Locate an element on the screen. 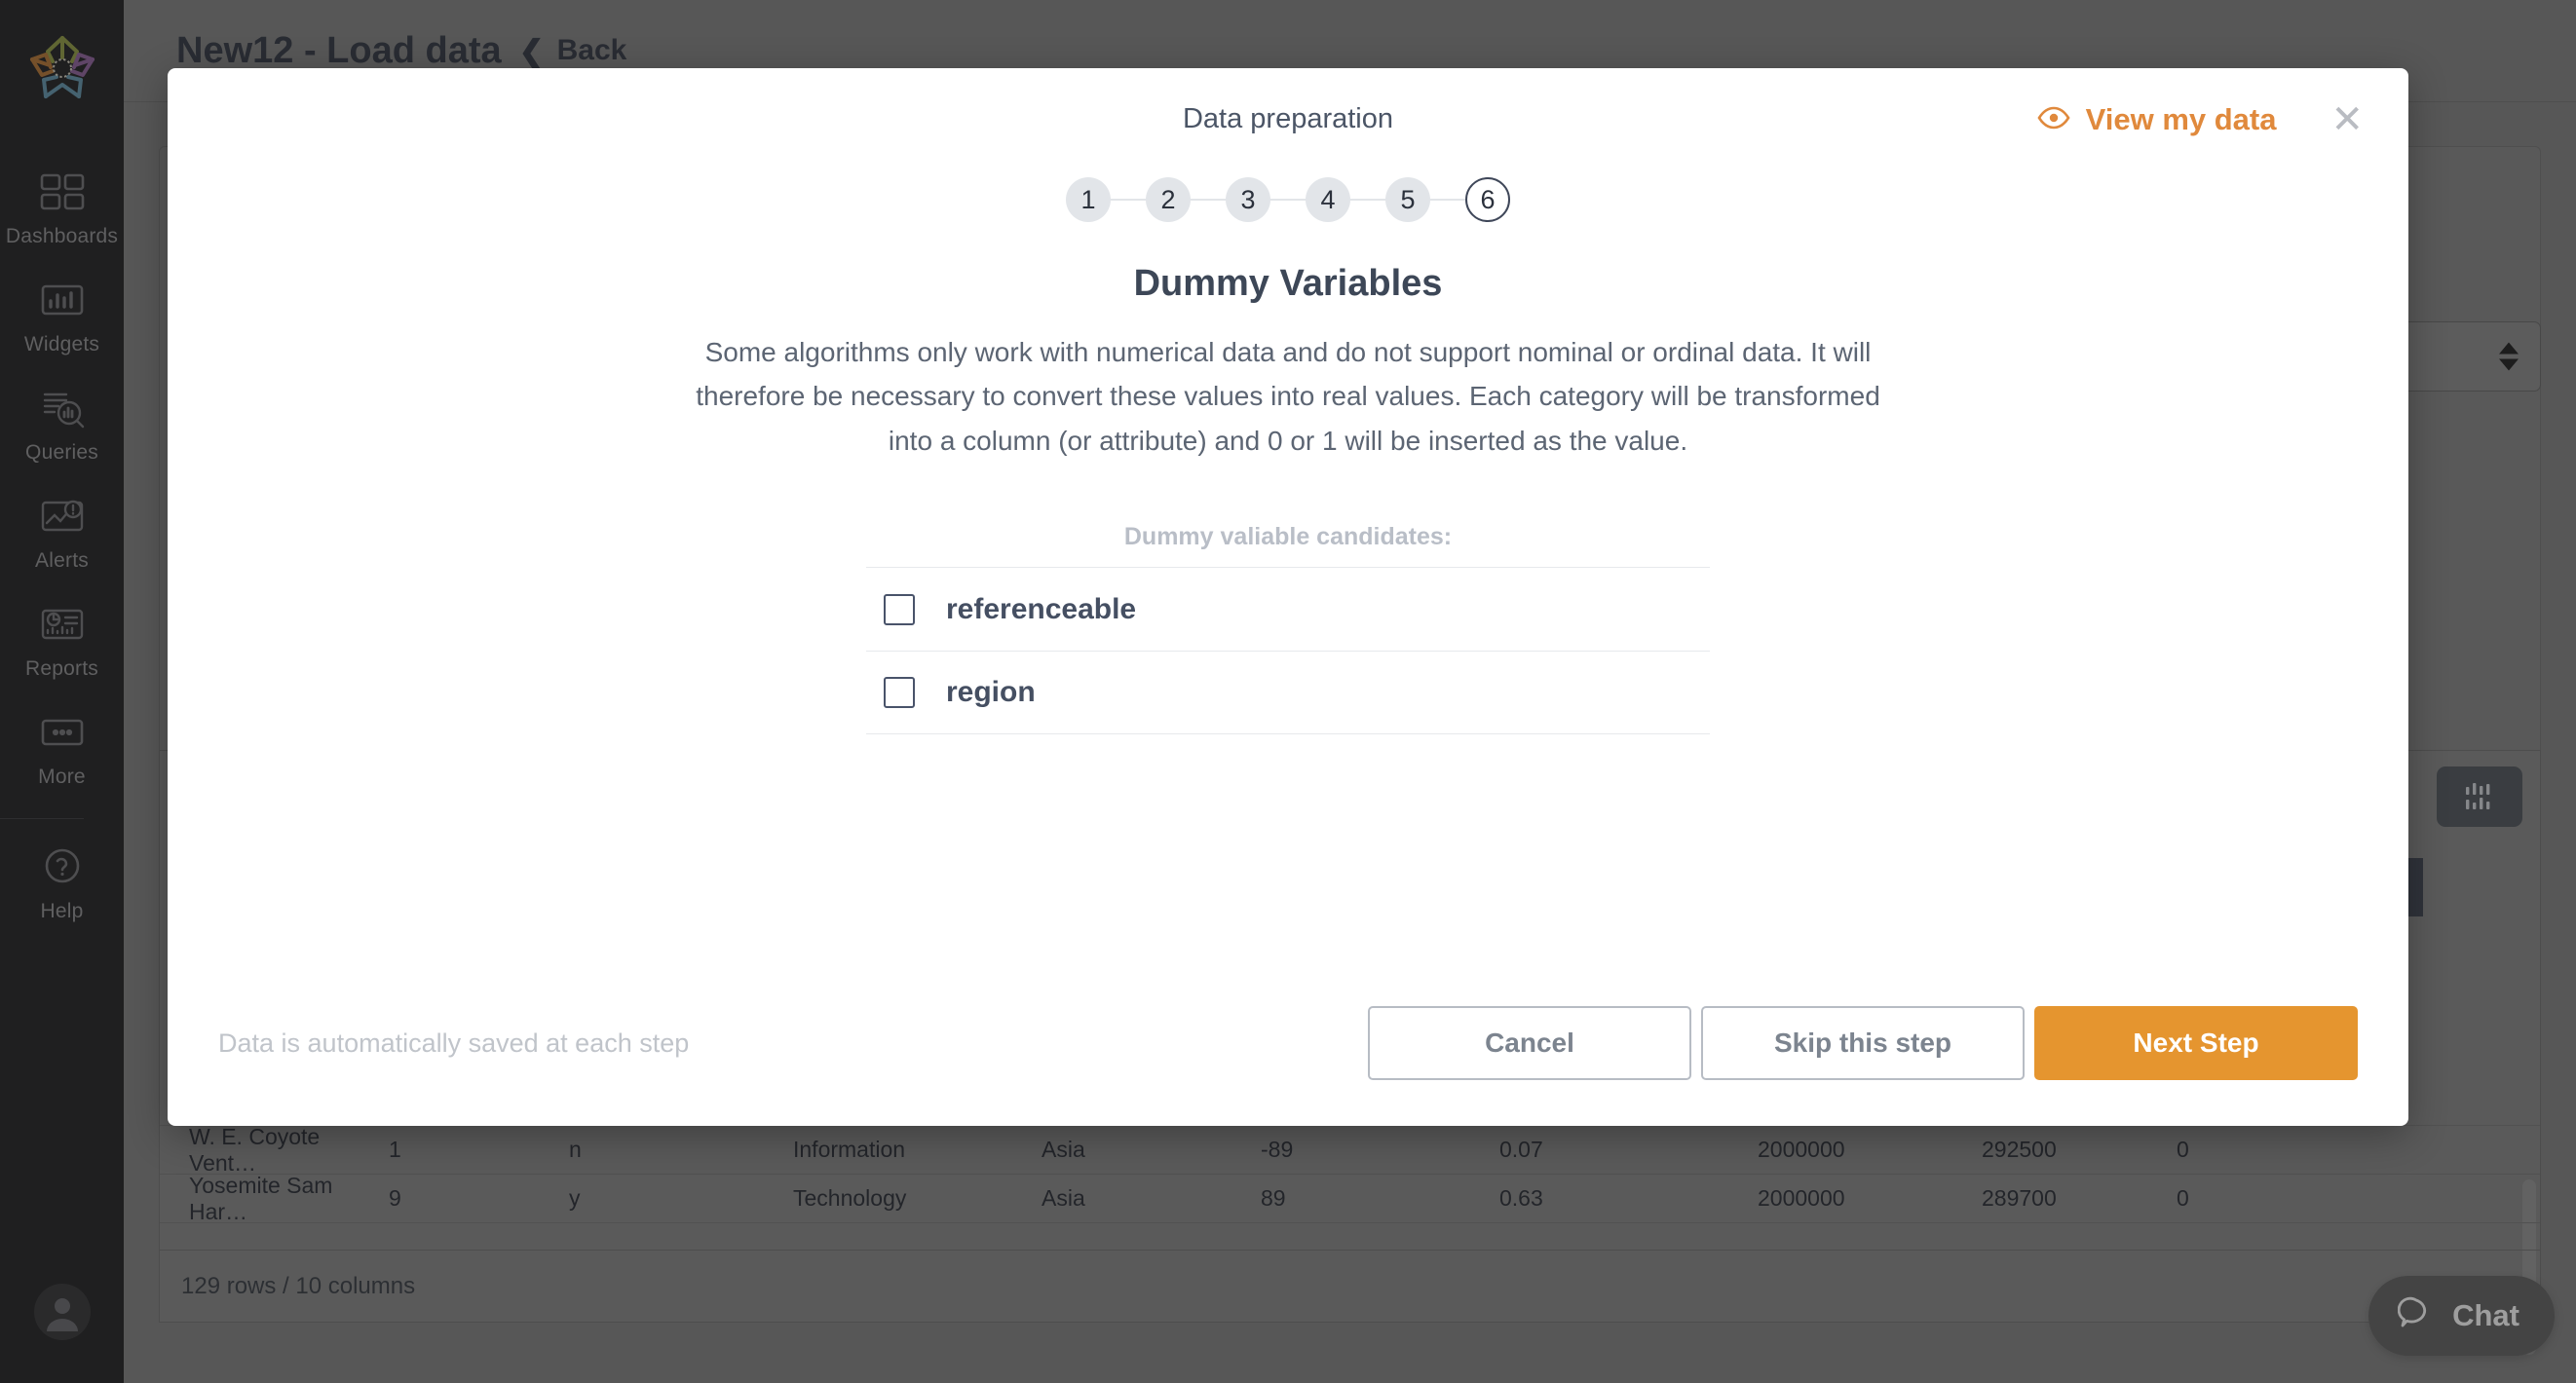  modal-header-actions: View my data ✕ is located at coordinates (2200, 119).